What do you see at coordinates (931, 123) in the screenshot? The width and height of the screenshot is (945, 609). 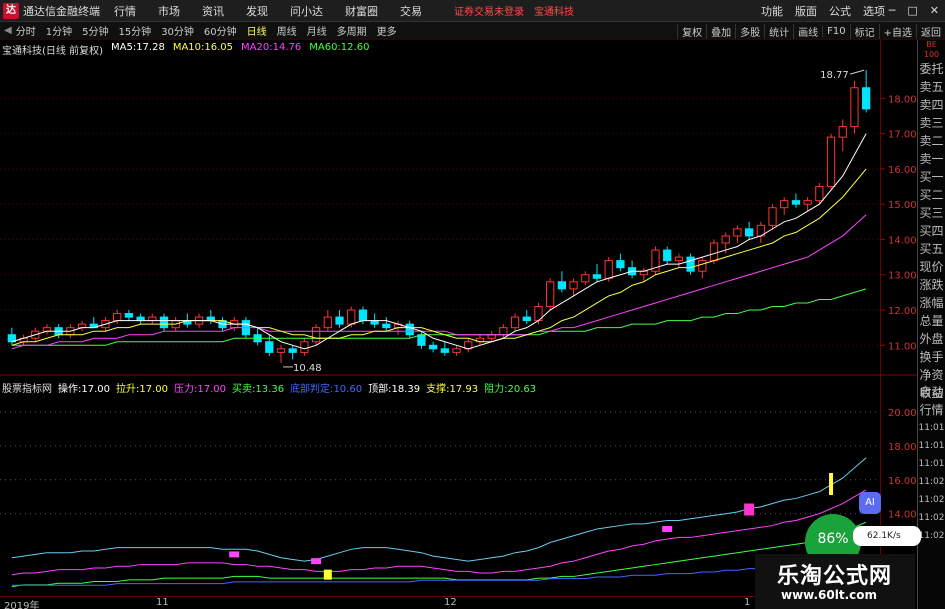 I see `side-item: 卖三` at bounding box center [931, 123].